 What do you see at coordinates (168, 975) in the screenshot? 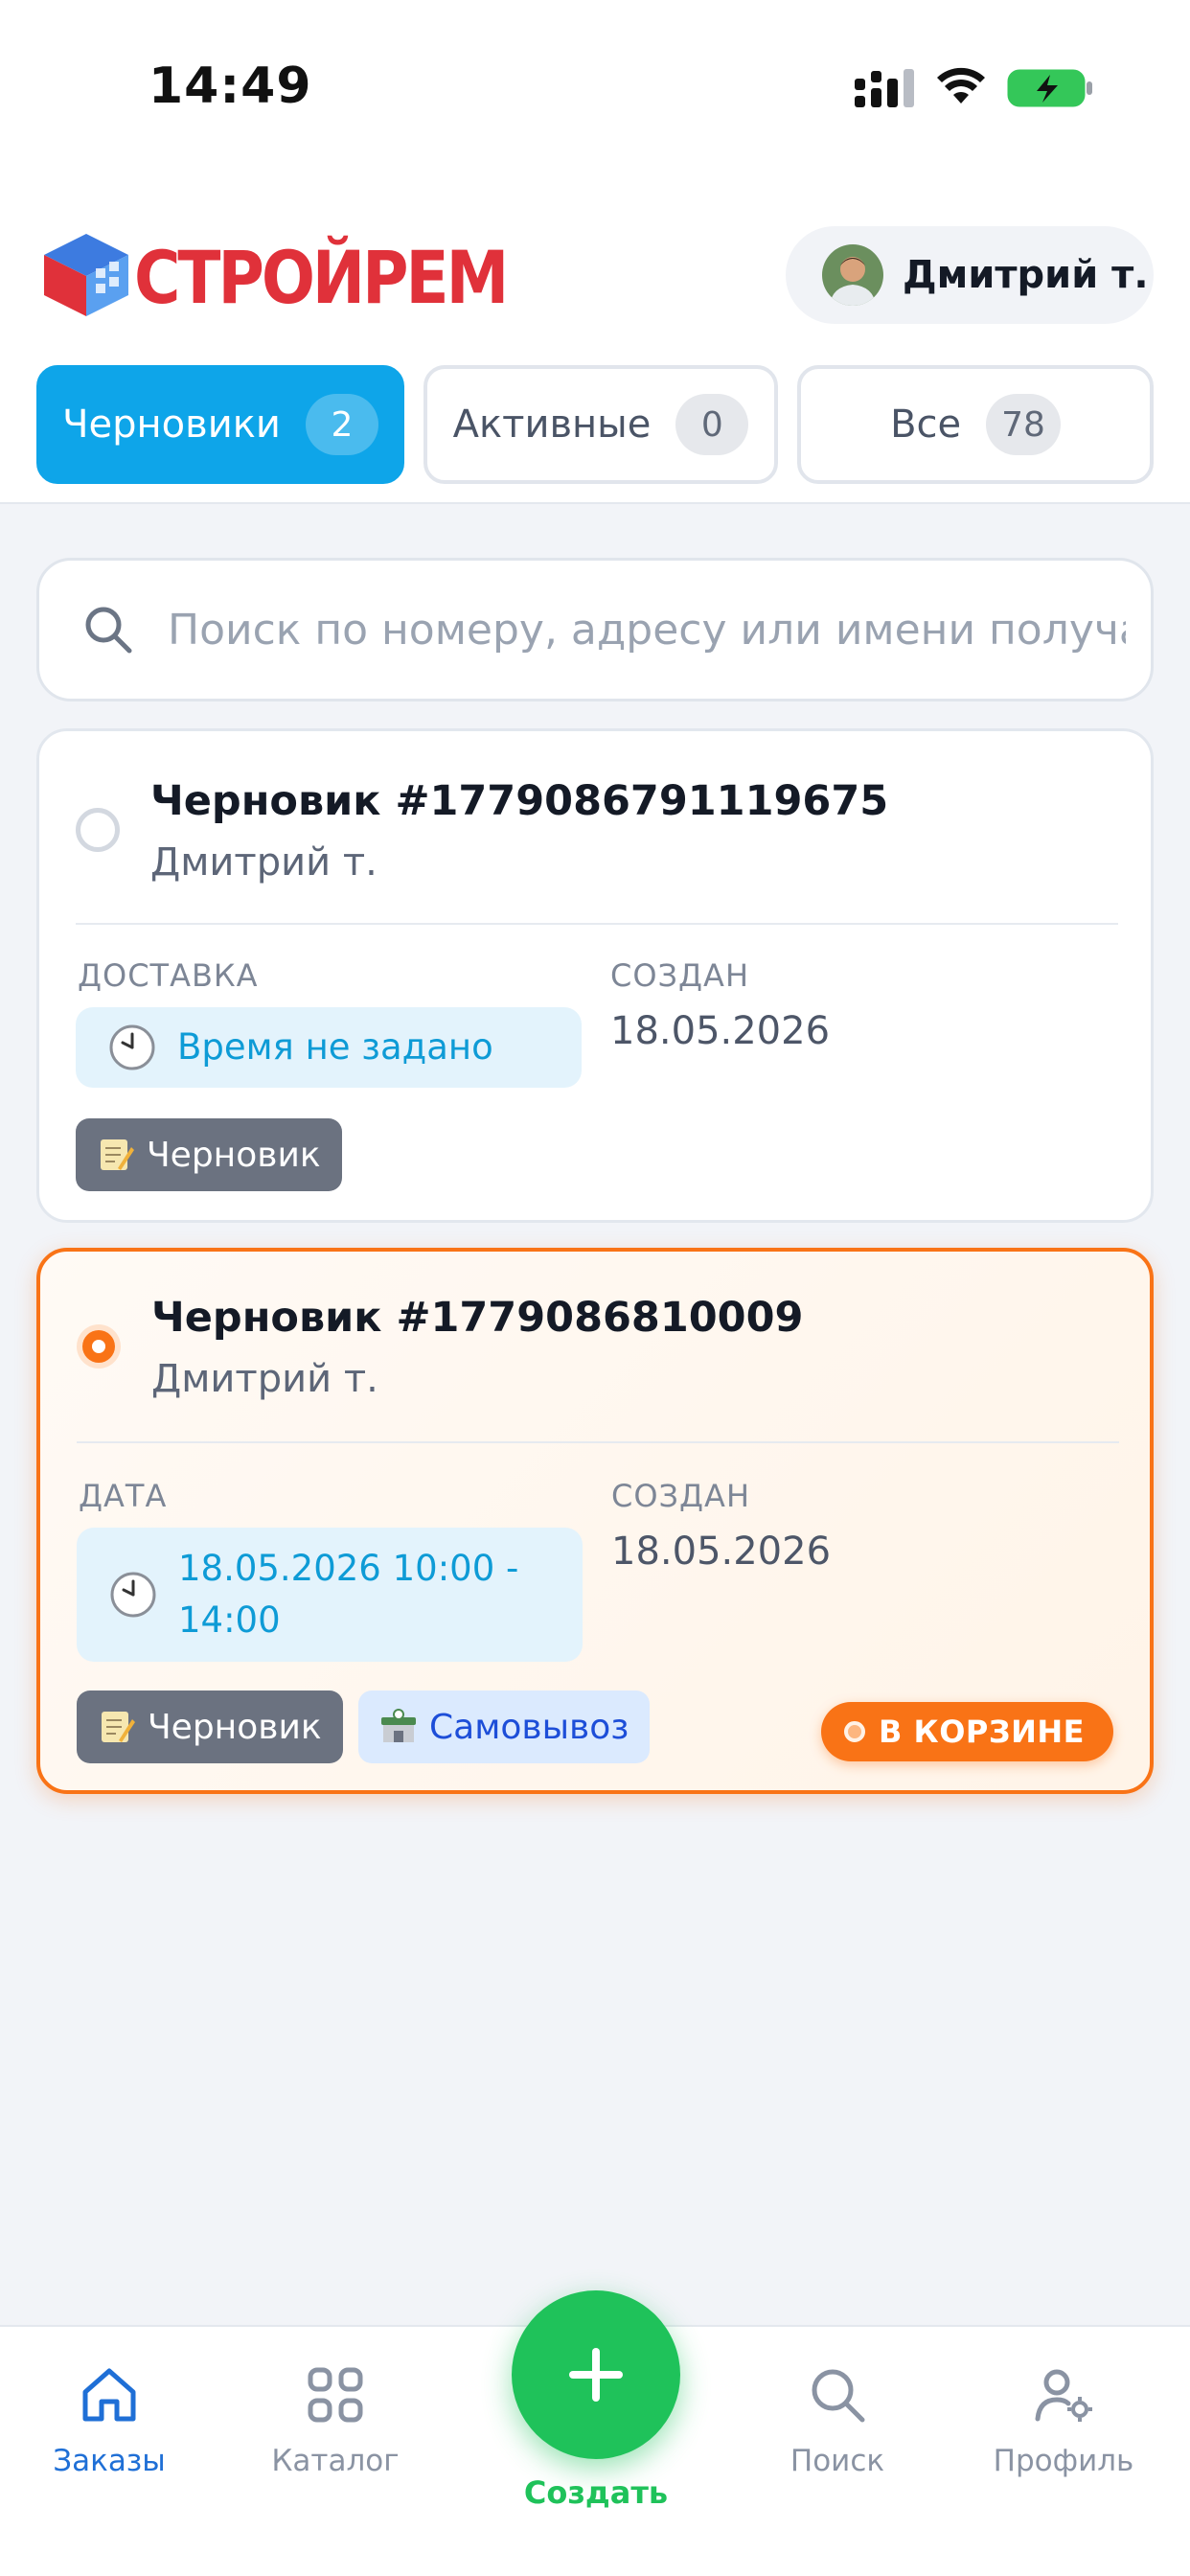
I see `delivery-label: ДОСТАВКА` at bounding box center [168, 975].